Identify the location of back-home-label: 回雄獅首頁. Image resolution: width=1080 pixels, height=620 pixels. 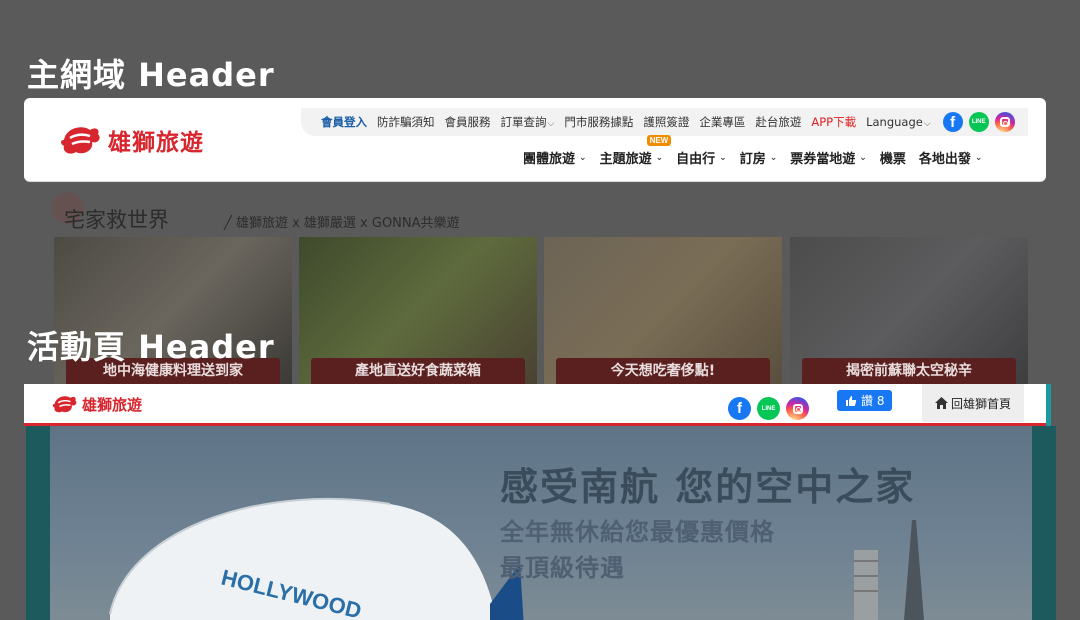
(980, 403).